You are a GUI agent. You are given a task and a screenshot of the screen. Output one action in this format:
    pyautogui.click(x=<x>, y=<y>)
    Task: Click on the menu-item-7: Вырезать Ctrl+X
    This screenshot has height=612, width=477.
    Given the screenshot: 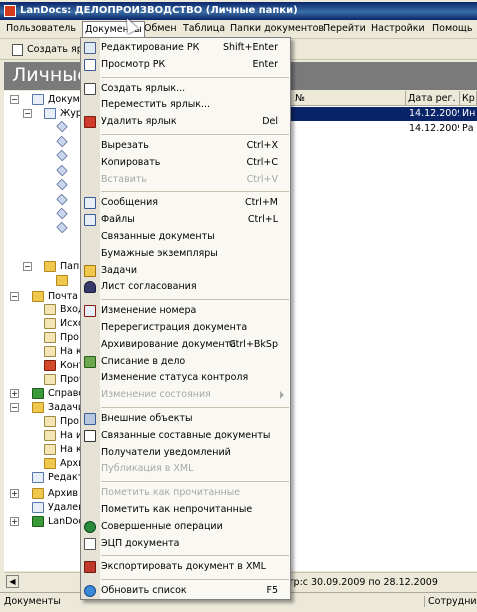 What is the action you would take?
    pyautogui.click(x=185, y=146)
    